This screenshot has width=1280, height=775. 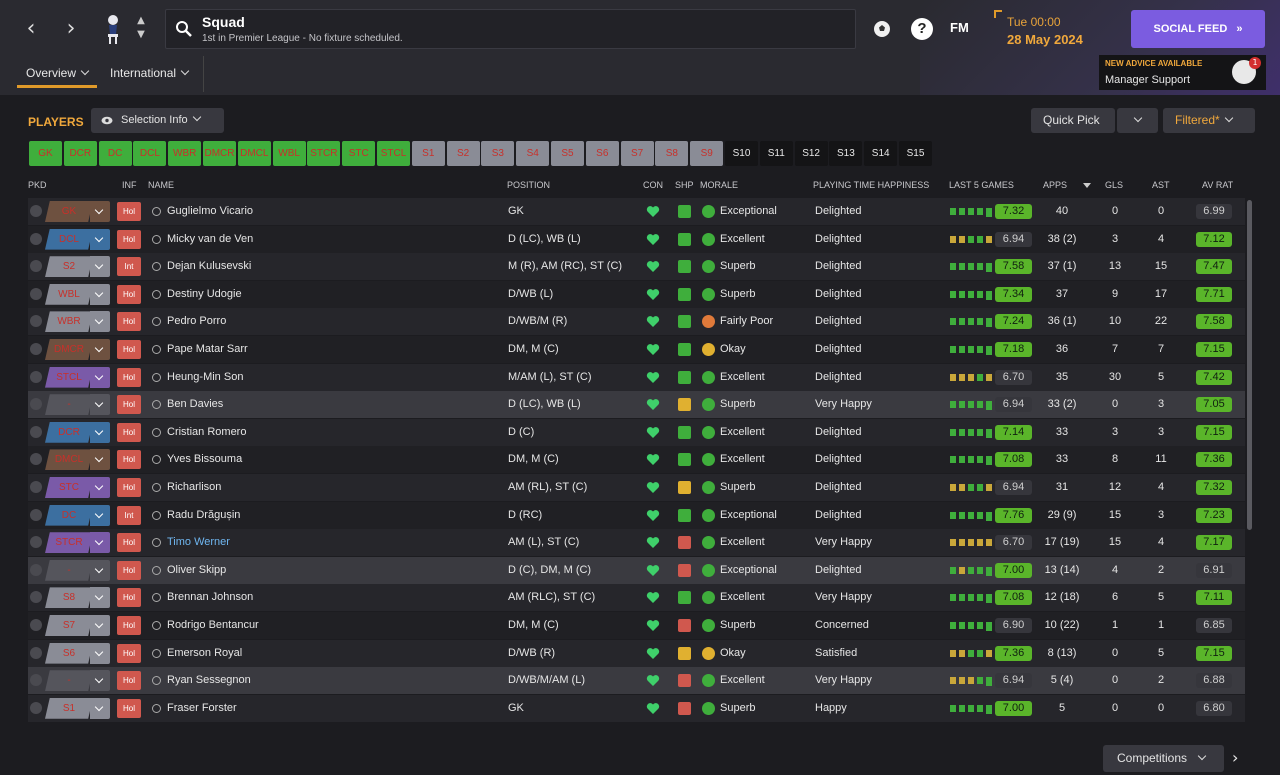 I want to click on position-chip-dc: DC, so click(x=115, y=153).